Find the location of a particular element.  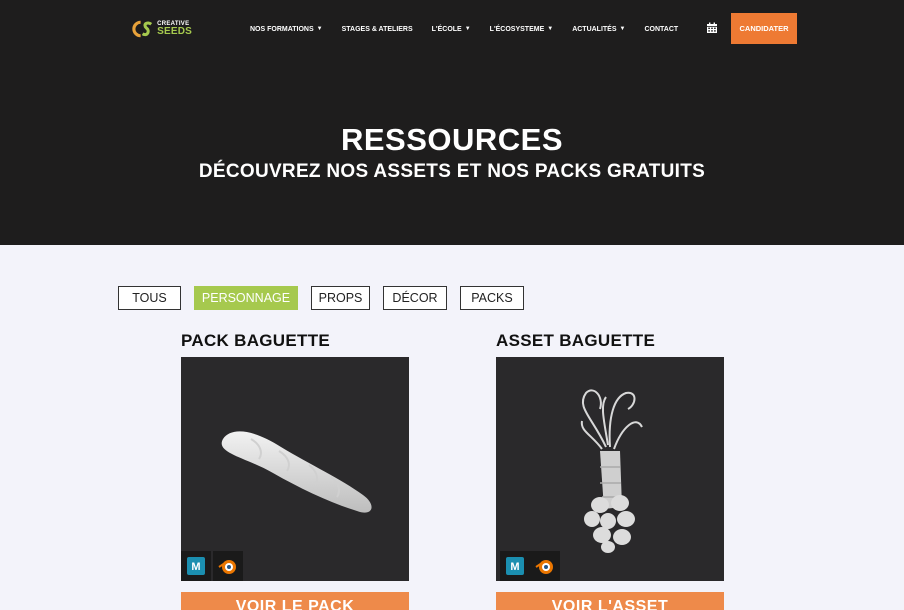

calendar-icon is located at coordinates (712, 28).